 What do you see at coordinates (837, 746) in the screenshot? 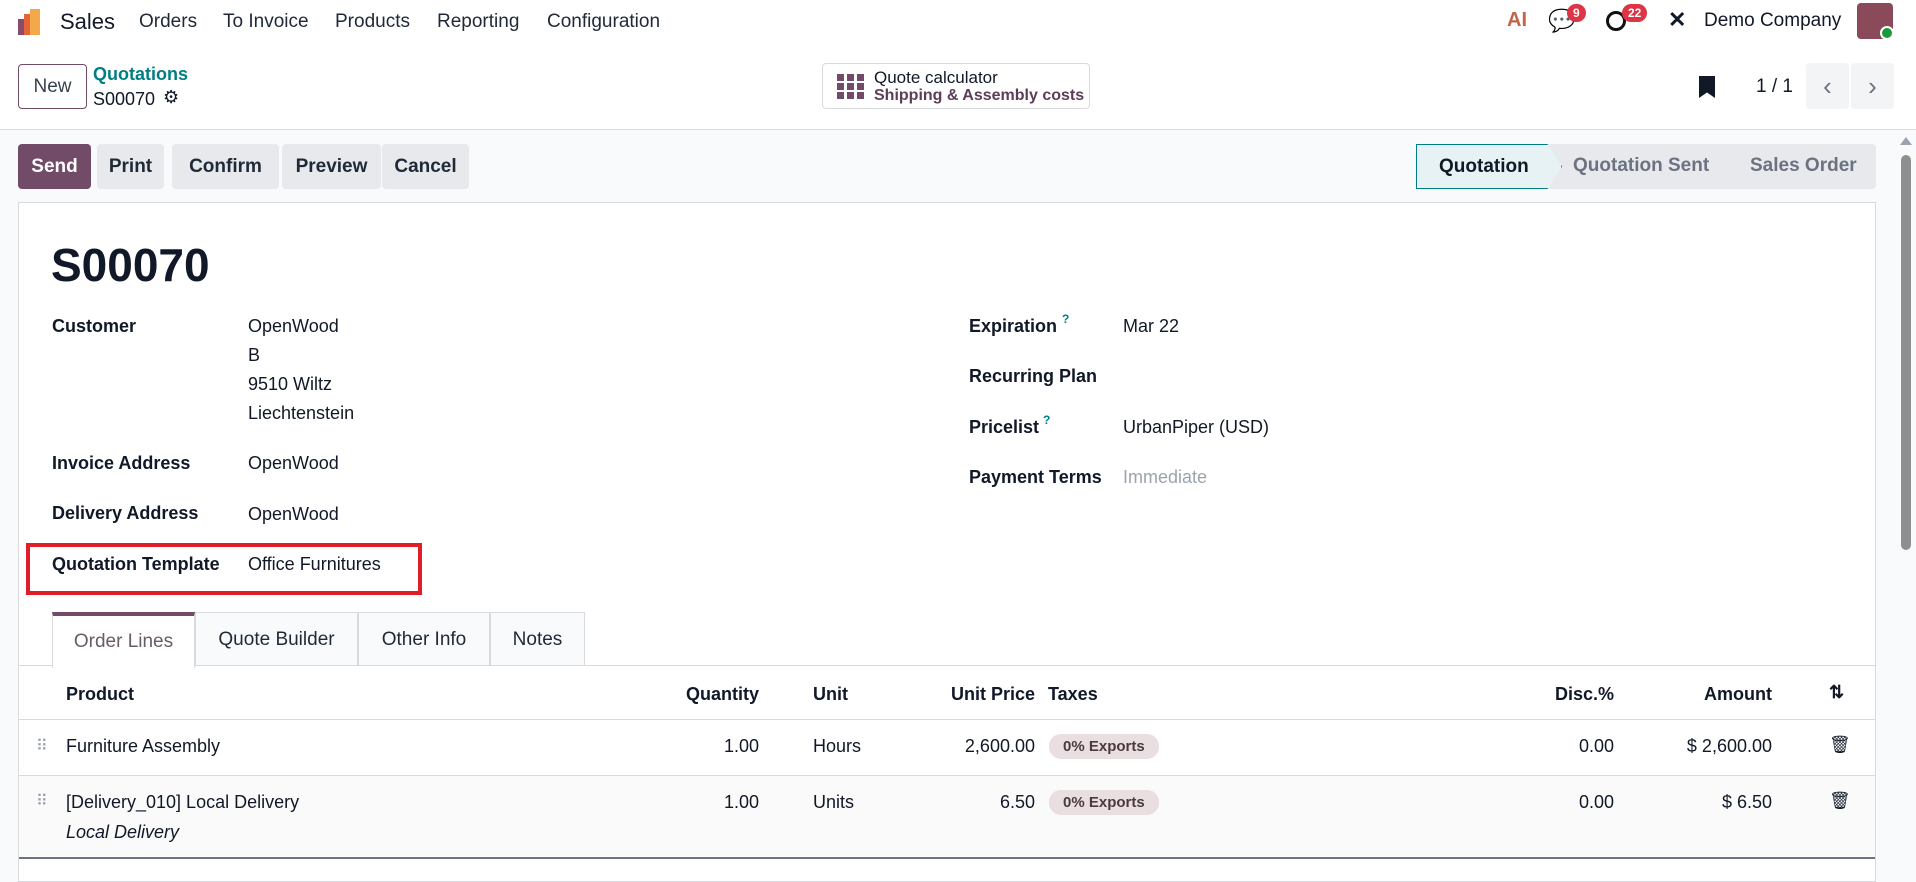
I see `unit: Hours` at bounding box center [837, 746].